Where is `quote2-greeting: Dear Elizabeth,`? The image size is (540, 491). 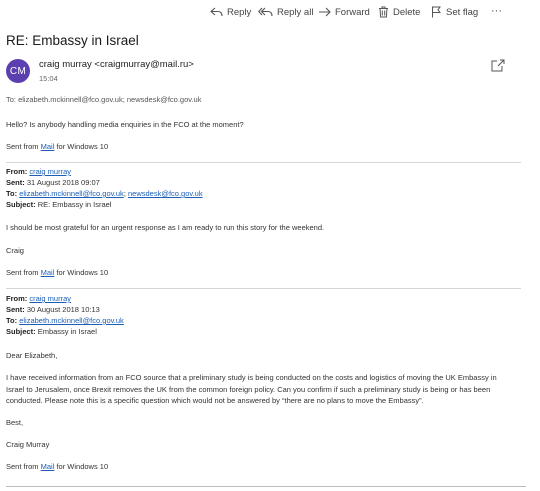
quote2-greeting: Dear Elizabeth, is located at coordinates (32, 355).